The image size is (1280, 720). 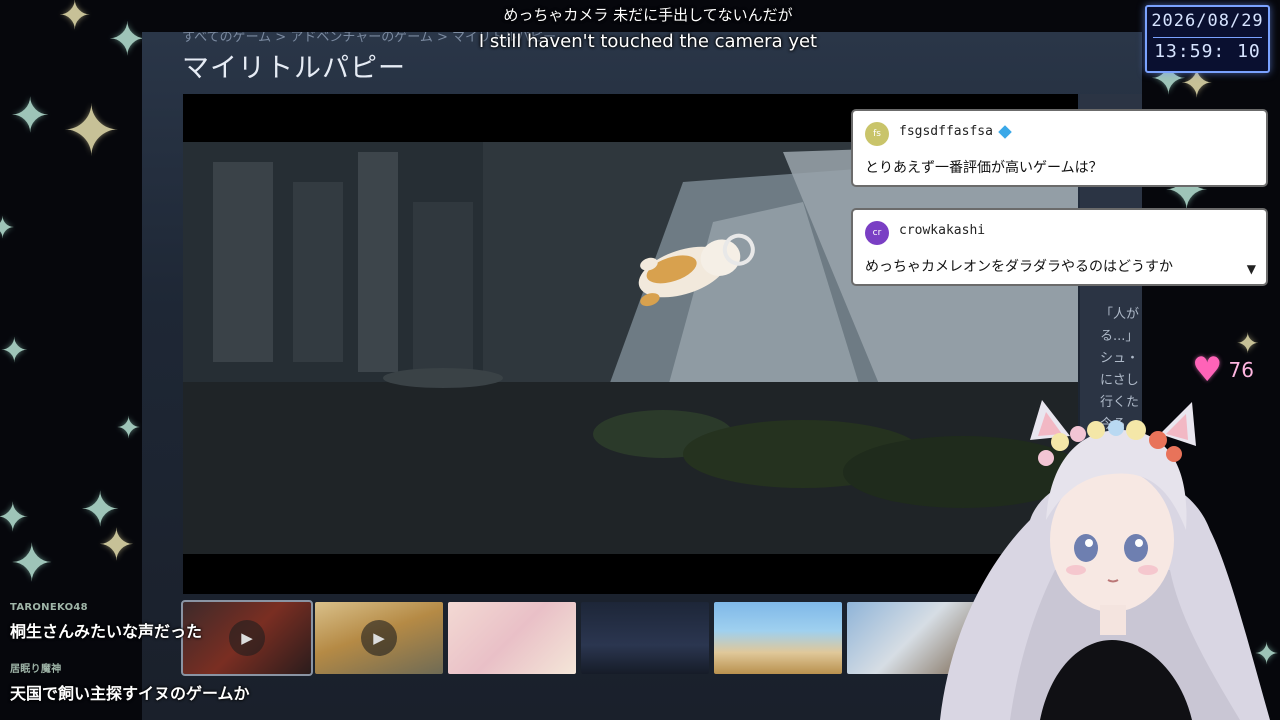 What do you see at coordinates (49, 607) in the screenshot?
I see `comment-username: TARONEKO48` at bounding box center [49, 607].